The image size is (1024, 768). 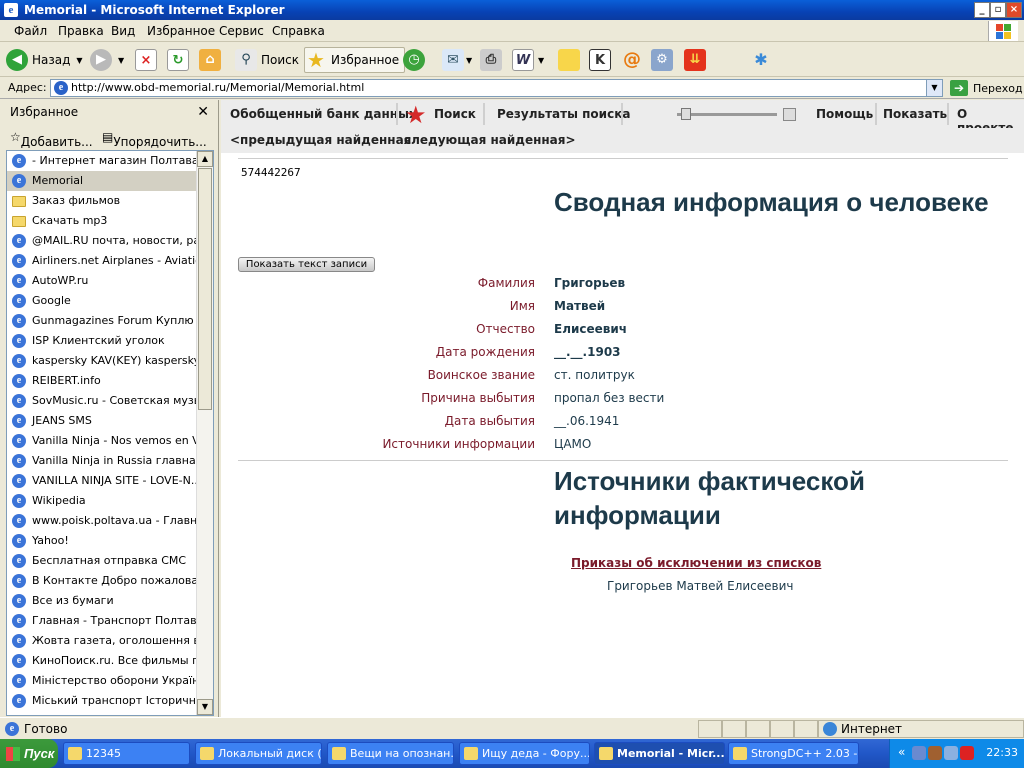 I want to click on favorite-item: e REIBERT.info, so click(x=101, y=381).